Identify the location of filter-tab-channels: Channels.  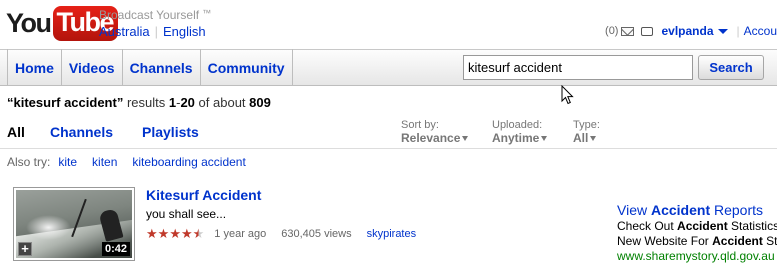
(81, 132).